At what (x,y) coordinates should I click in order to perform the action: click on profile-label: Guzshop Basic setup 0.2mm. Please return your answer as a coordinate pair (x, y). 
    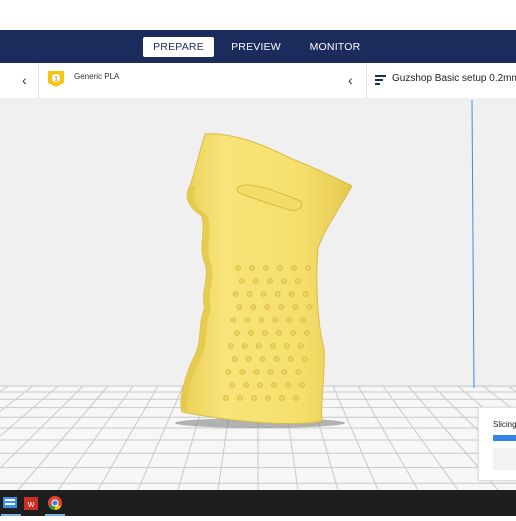
    Looking at the image, I should click on (454, 78).